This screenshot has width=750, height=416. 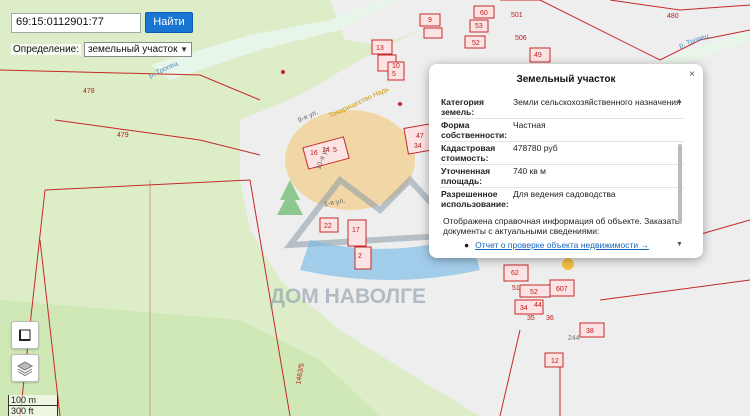 I want to click on svg-text: 53, so click(x=479, y=26).